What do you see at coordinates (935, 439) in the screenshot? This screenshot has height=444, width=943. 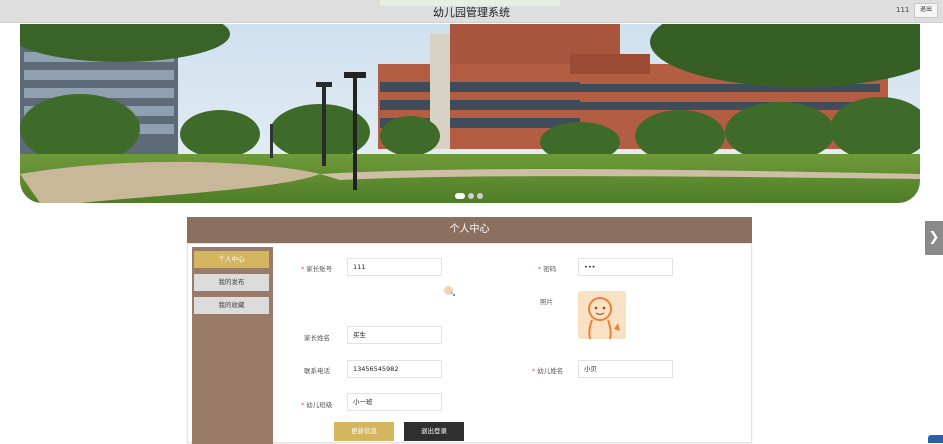 I see `corner-badge` at bounding box center [935, 439].